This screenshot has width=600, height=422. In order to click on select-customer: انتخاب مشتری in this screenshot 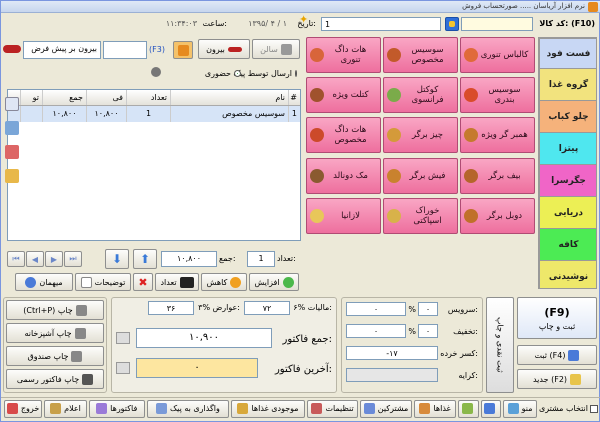, I will do `click(568, 408)`.